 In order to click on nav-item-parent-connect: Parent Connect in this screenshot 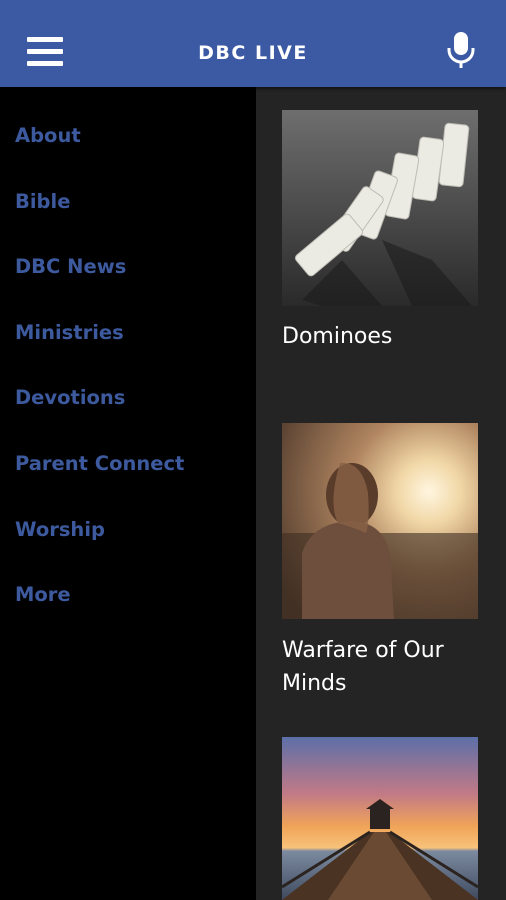, I will do `click(99, 463)`.